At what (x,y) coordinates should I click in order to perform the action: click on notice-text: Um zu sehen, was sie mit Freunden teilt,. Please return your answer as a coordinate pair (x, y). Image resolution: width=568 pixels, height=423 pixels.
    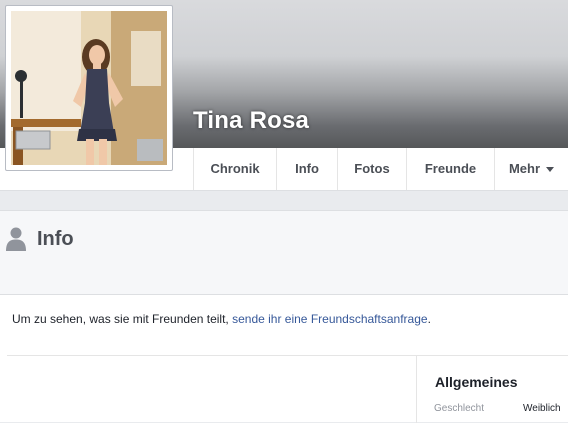
    Looking at the image, I should click on (122, 319).